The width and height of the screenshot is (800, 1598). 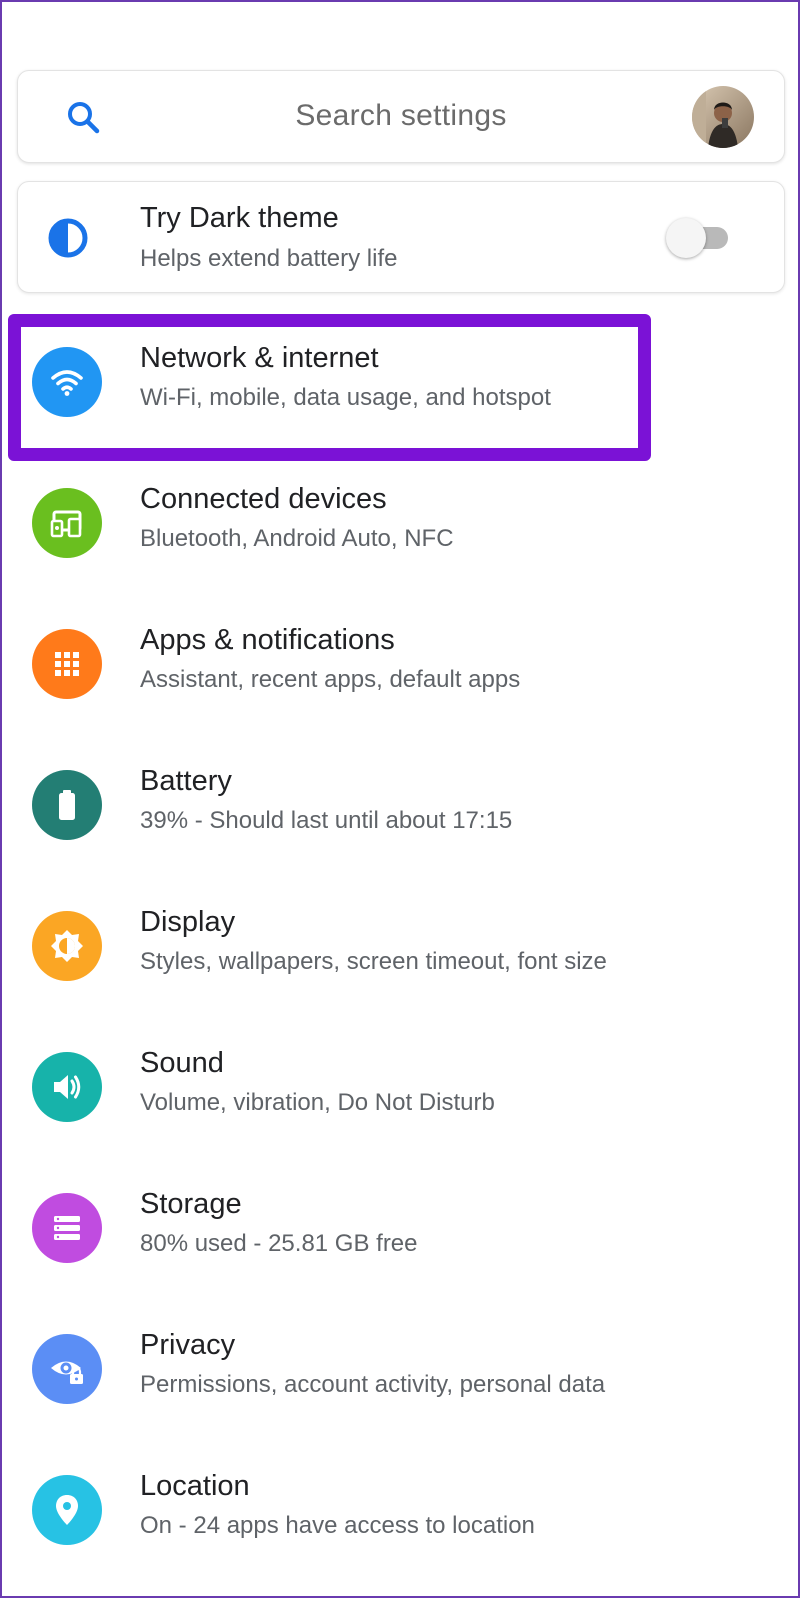 I want to click on settings-item-title: Apps & notifications, so click(x=267, y=640).